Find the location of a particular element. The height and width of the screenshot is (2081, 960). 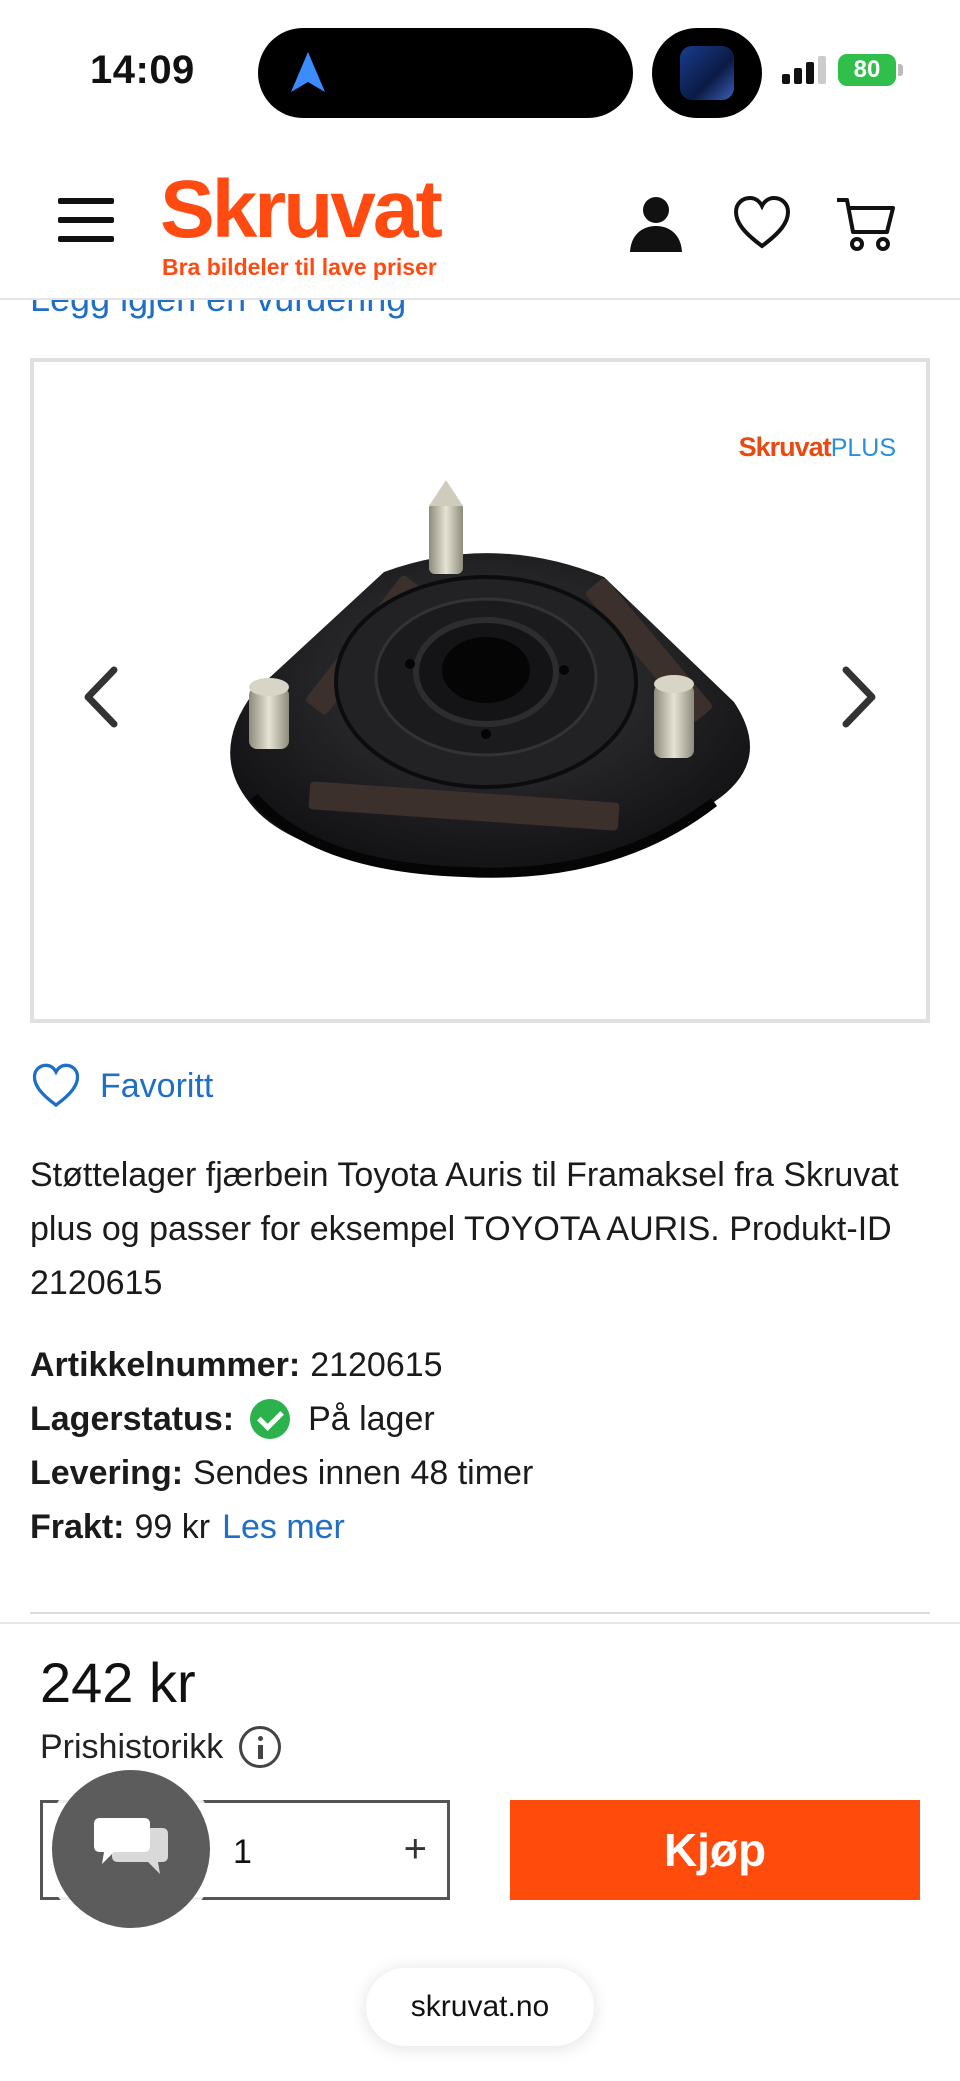

skruvat-plus-badge: SkruvatPLUS is located at coordinates (817, 447).